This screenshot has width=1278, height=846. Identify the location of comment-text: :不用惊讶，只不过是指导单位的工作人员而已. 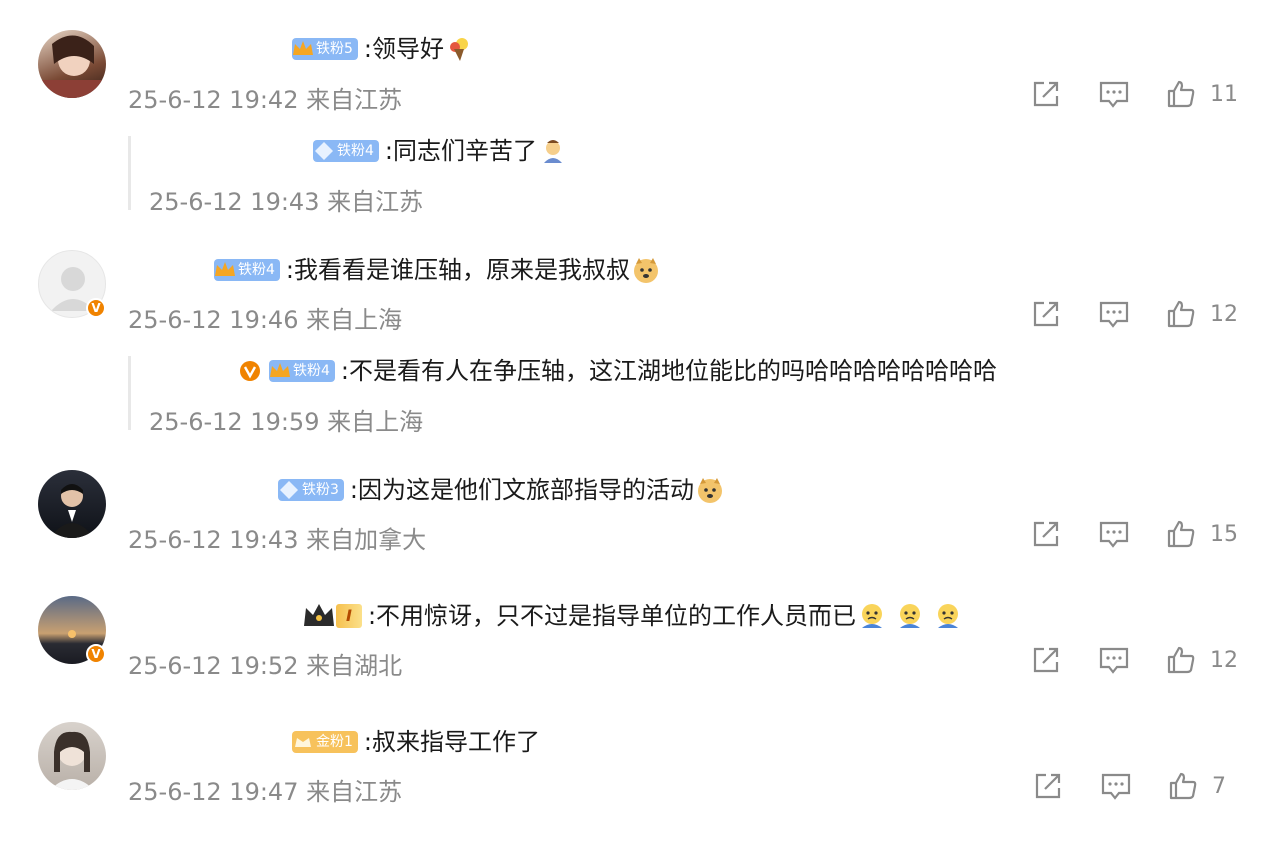
(612, 616).